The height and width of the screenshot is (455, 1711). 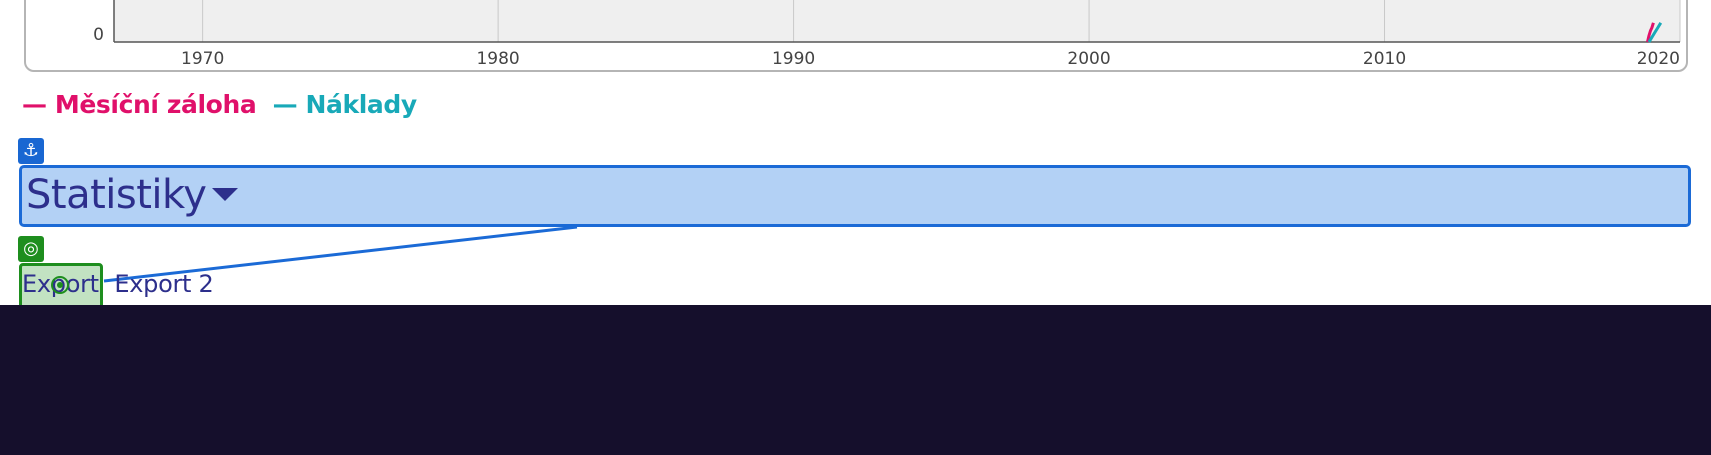 What do you see at coordinates (163, 284) in the screenshot?
I see `tab-export-2: Export 2` at bounding box center [163, 284].